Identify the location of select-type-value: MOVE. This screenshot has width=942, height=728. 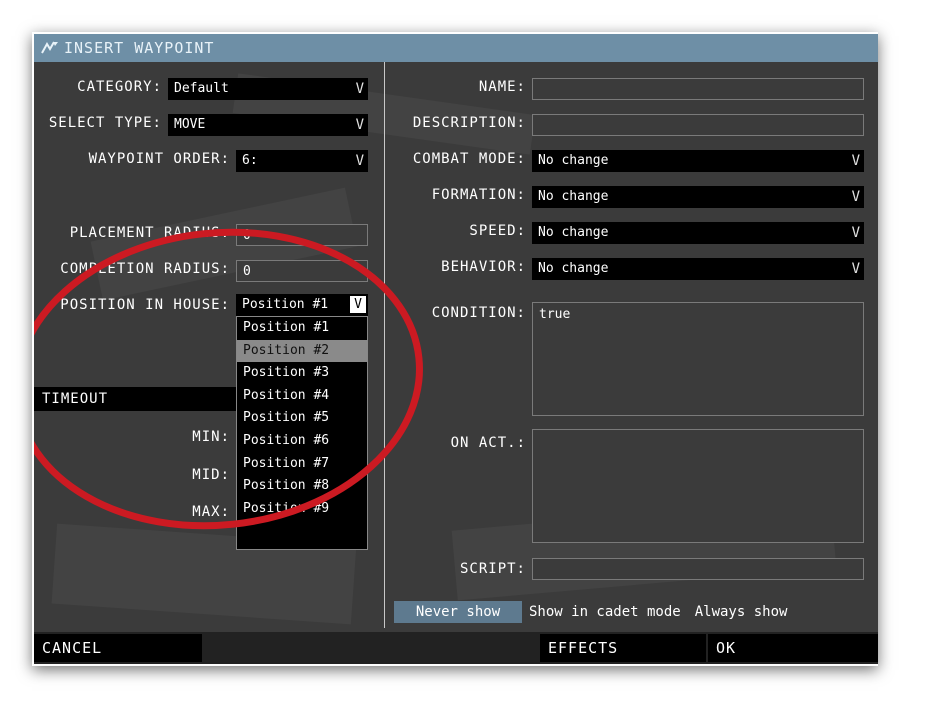
(190, 124).